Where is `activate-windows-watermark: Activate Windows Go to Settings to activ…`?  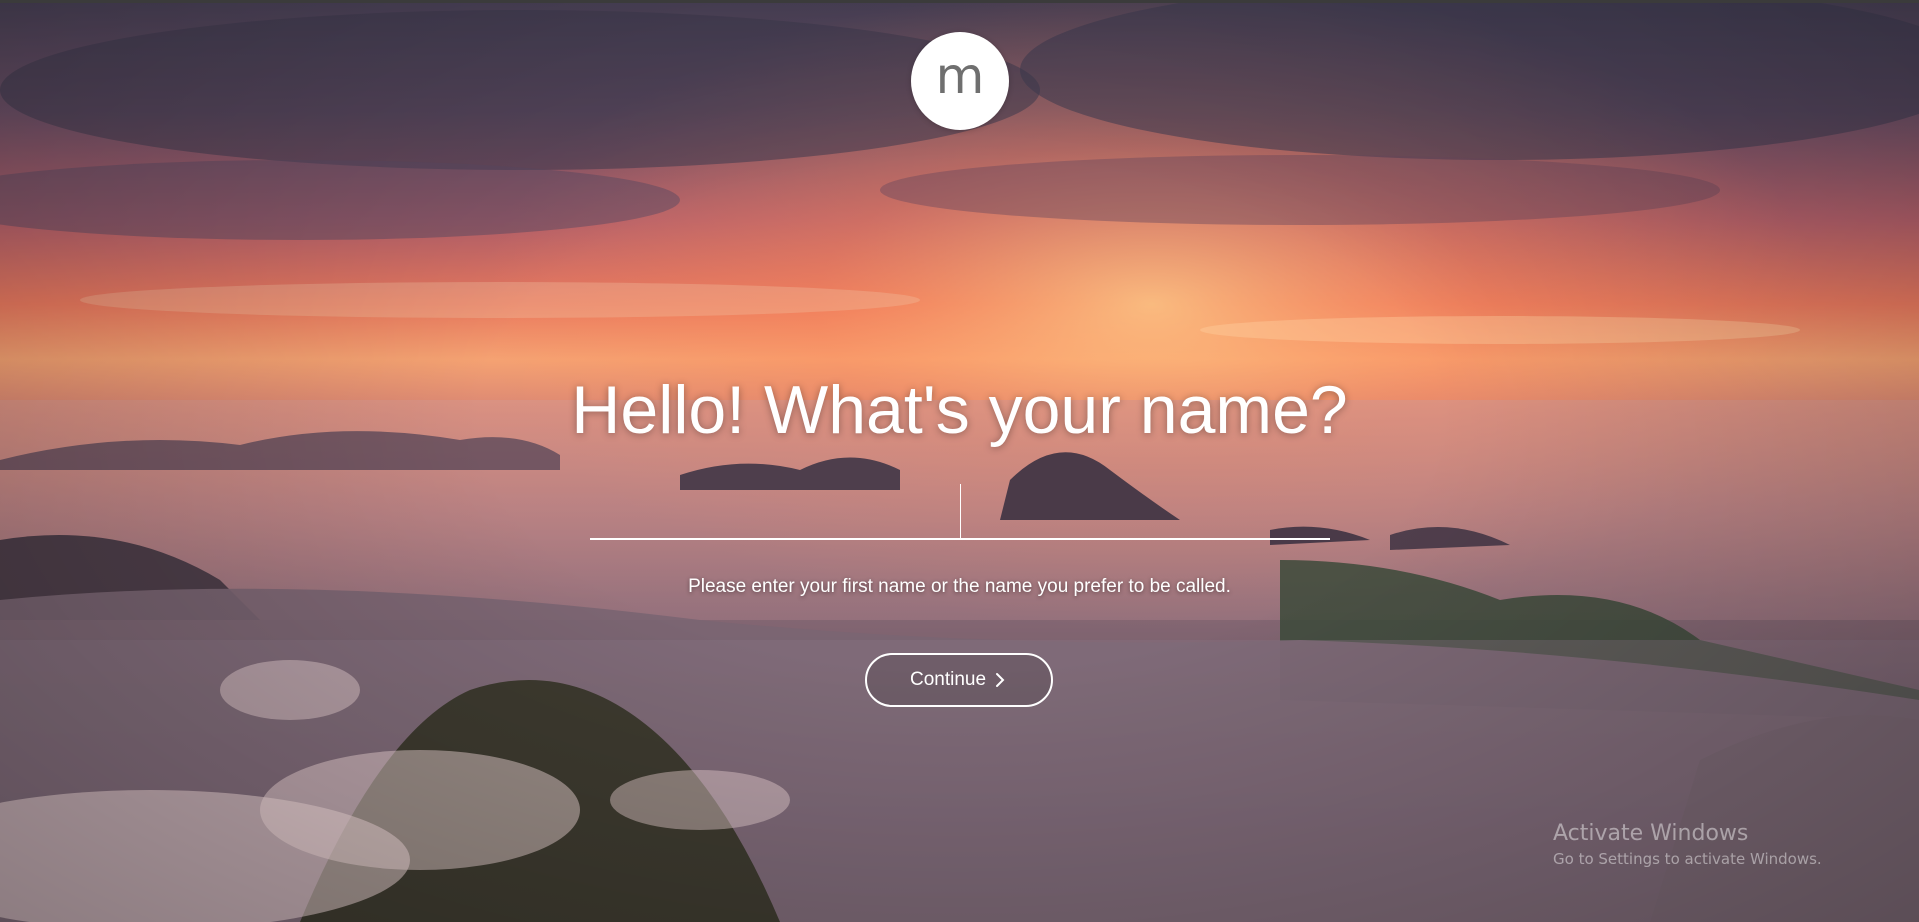
activate-windows-watermark: Activate Windows Go to Settings to activ… is located at coordinates (1687, 844).